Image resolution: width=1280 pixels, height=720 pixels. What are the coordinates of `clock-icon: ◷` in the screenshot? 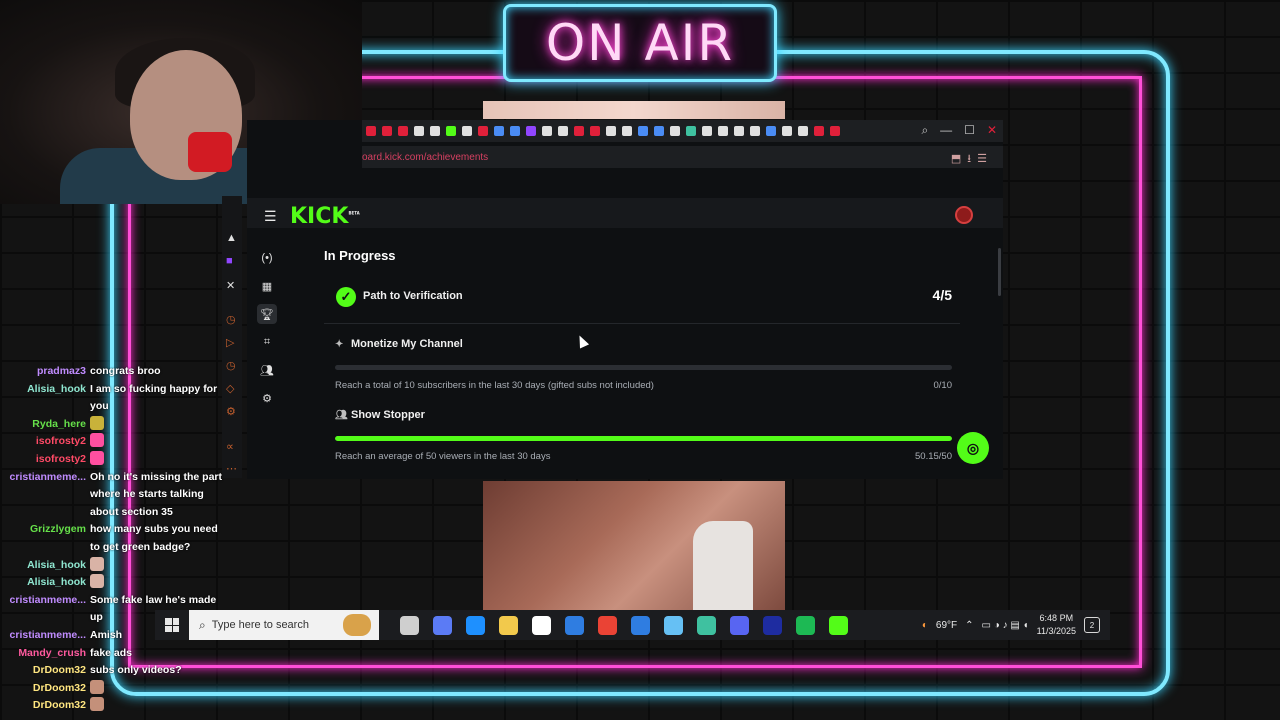 It's located at (231, 319).